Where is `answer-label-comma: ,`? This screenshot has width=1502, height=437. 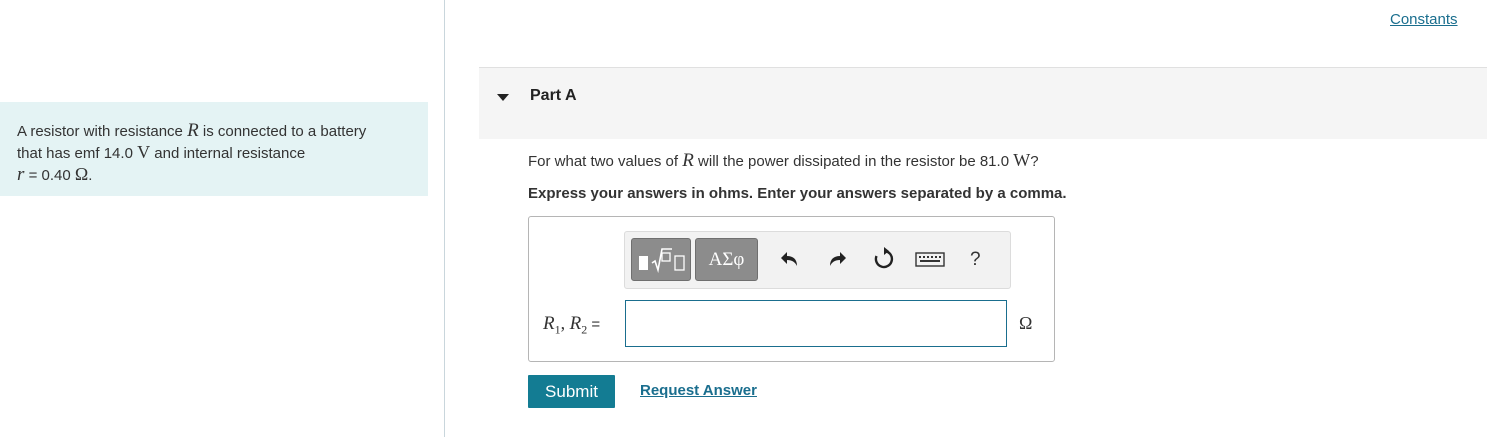
answer-label-comma: , is located at coordinates (565, 323).